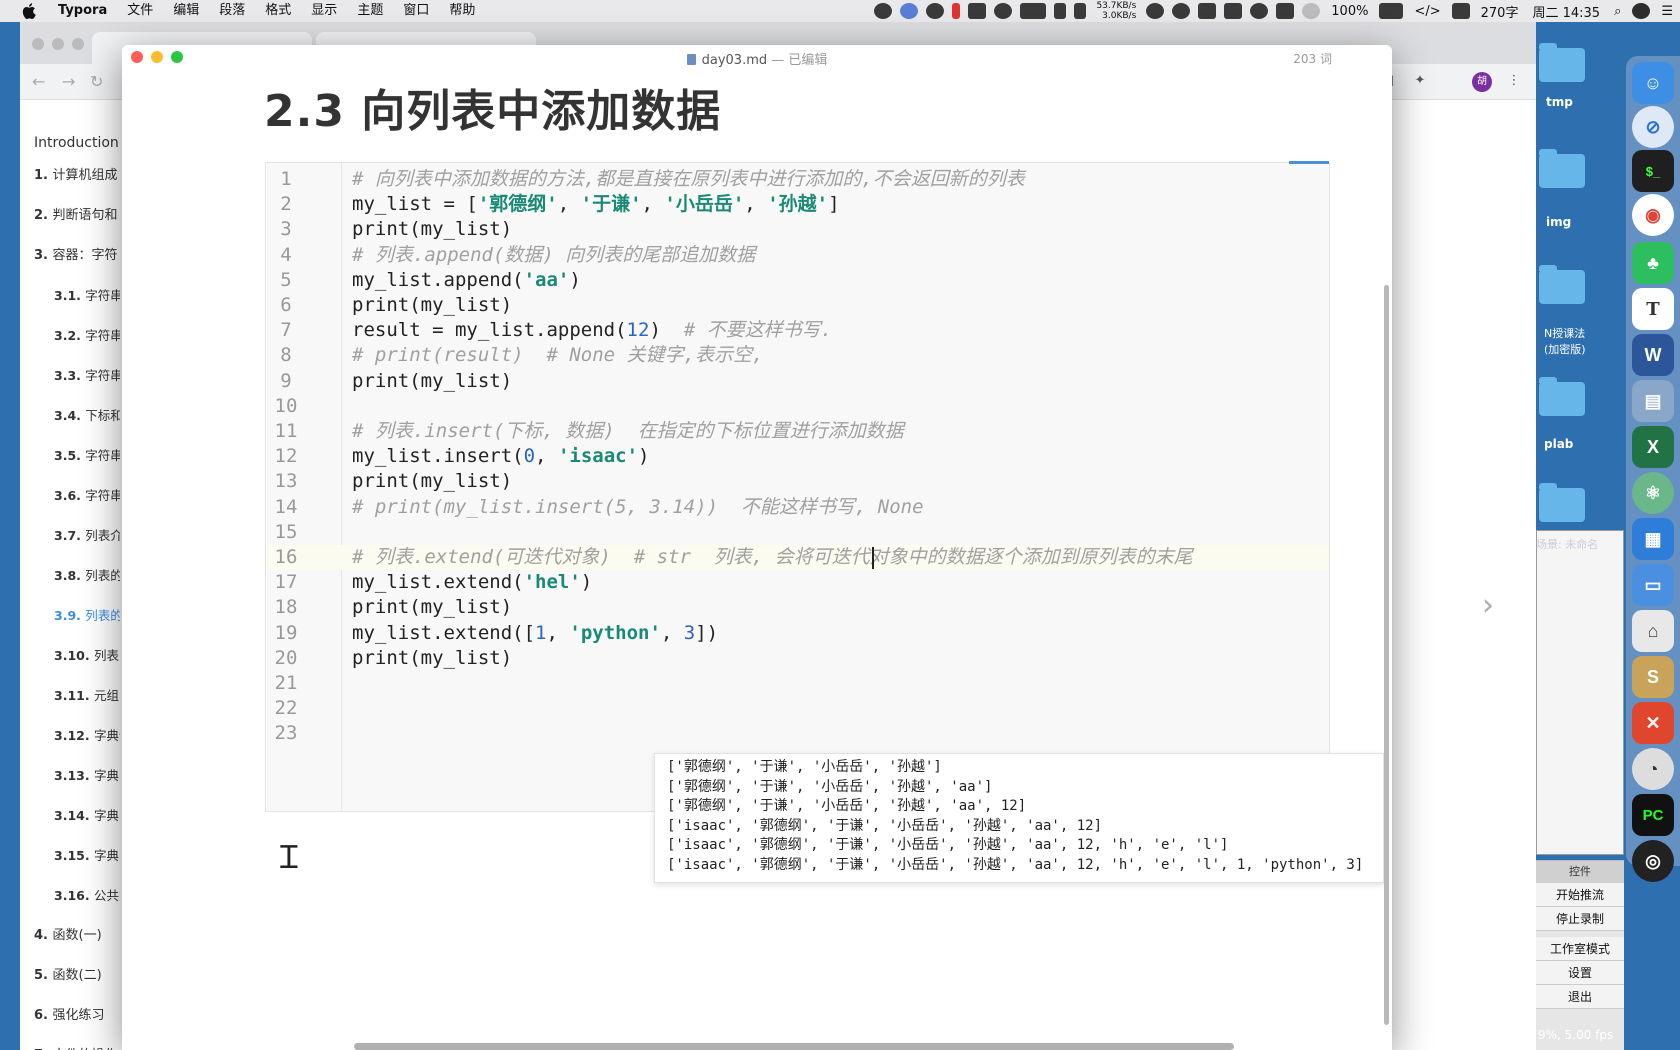  Describe the element at coordinates (186, 11) in the screenshot. I see `menu-edit: 编辑` at that location.